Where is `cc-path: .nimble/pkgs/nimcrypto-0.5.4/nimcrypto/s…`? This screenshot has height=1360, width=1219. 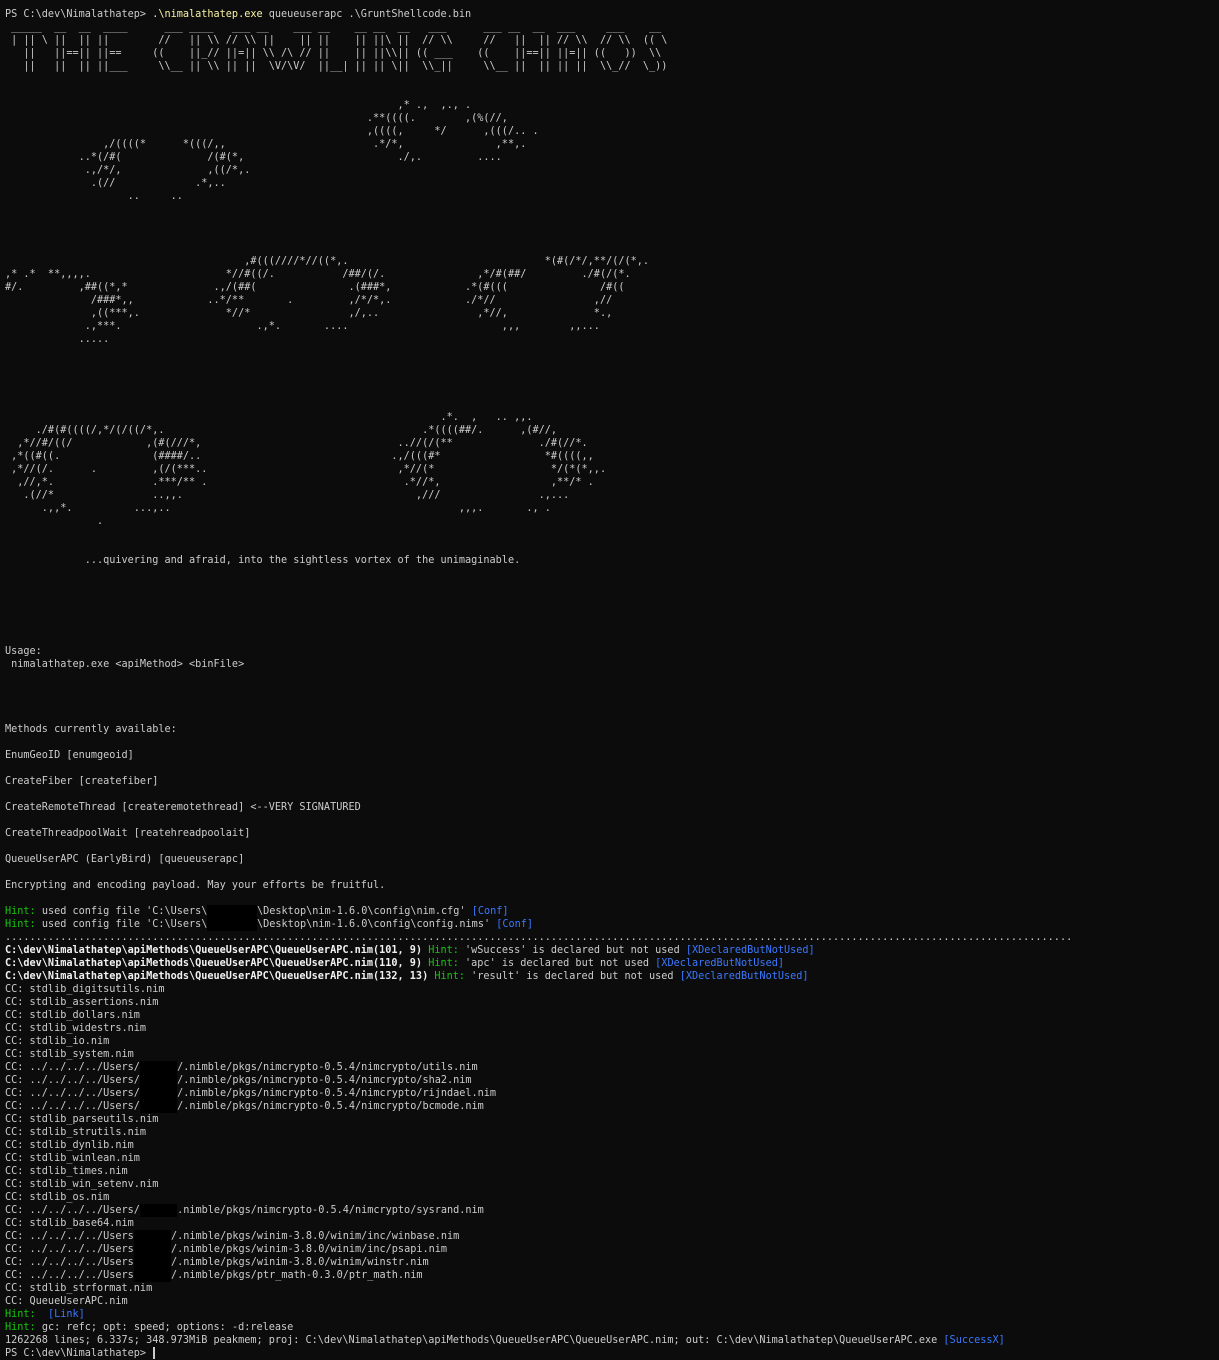 cc-path: .nimble/pkgs/nimcrypto-0.5.4/nimcrypto/s… is located at coordinates (330, 1210).